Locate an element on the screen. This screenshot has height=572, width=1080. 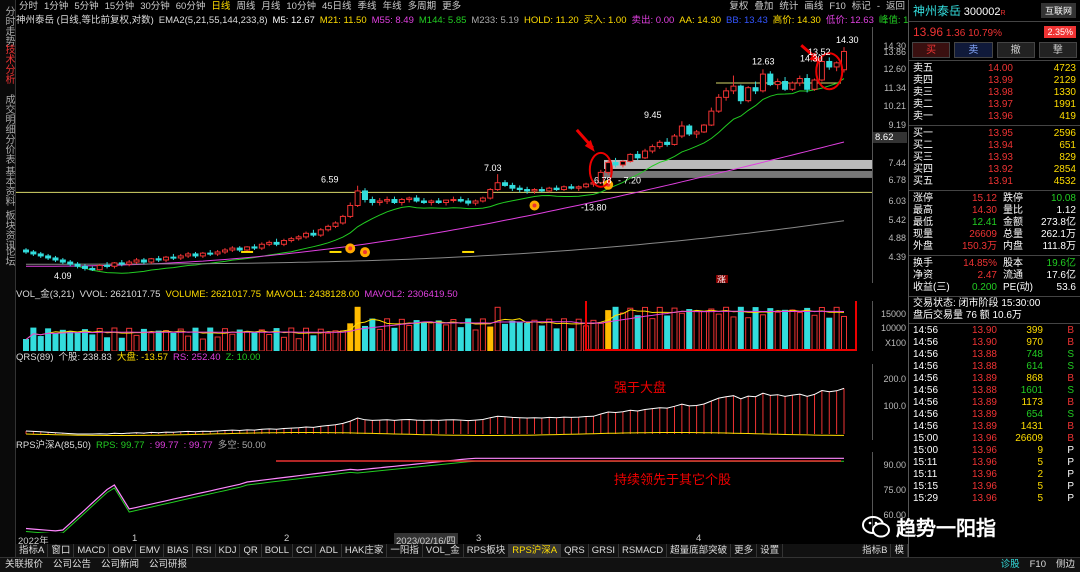
pct-badge: 2.35% is located at coordinates (1060, 32).